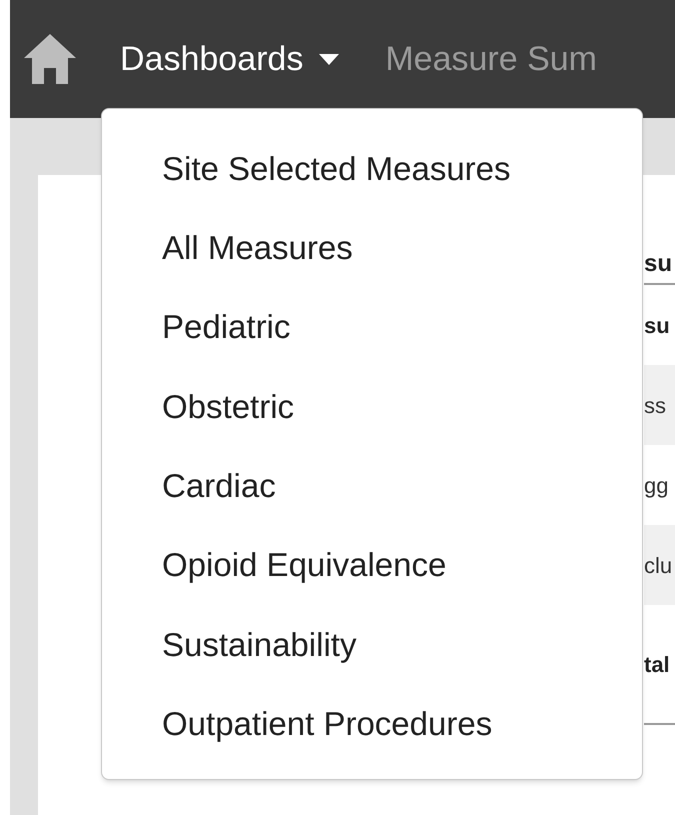 This screenshot has height=815, width=675. I want to click on menu-item: Cardiac, so click(372, 486).